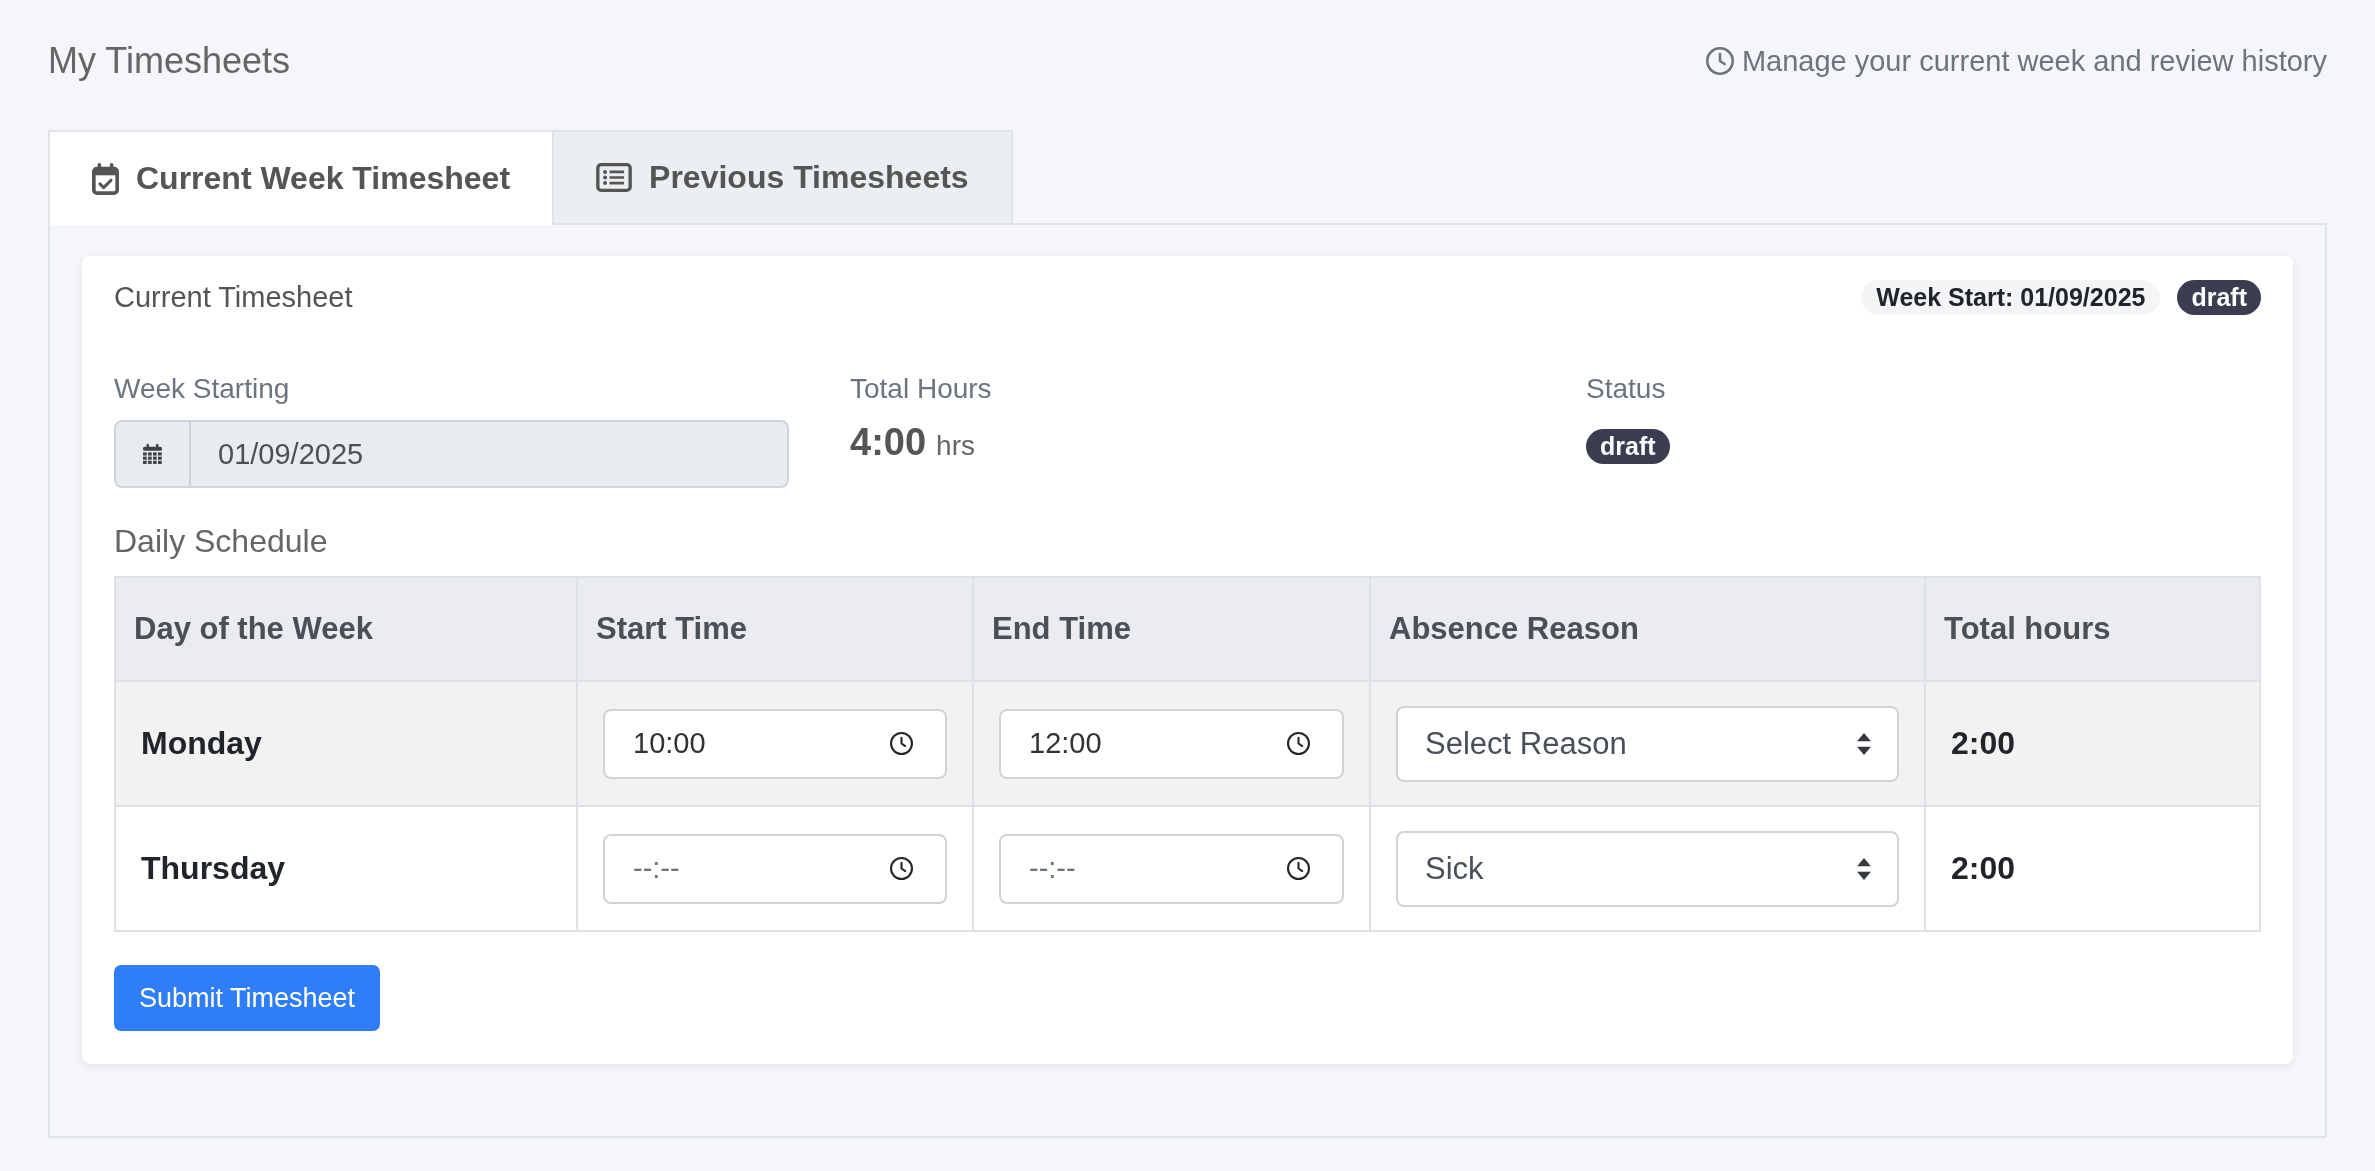  I want to click on time-input: 10:00, so click(775, 743).